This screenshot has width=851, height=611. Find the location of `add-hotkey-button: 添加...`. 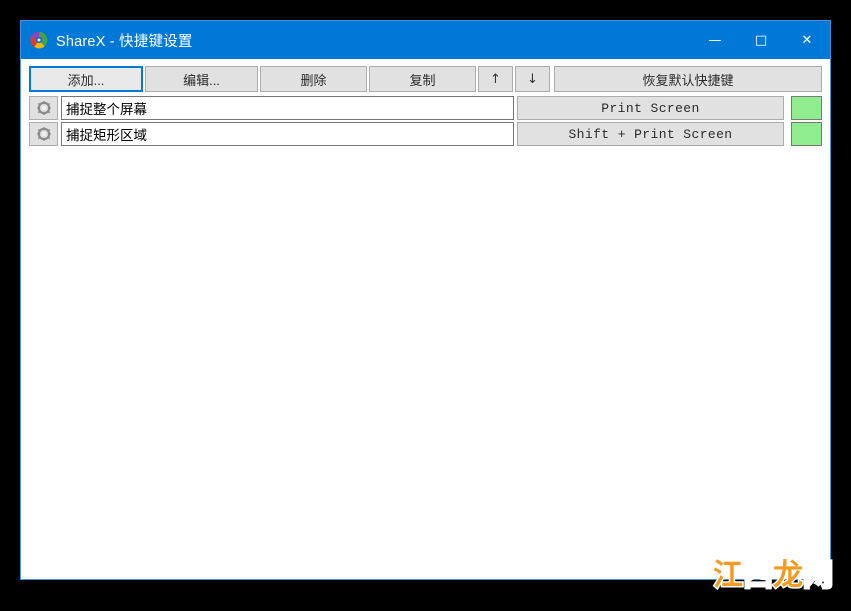

add-hotkey-button: 添加... is located at coordinates (86, 79).